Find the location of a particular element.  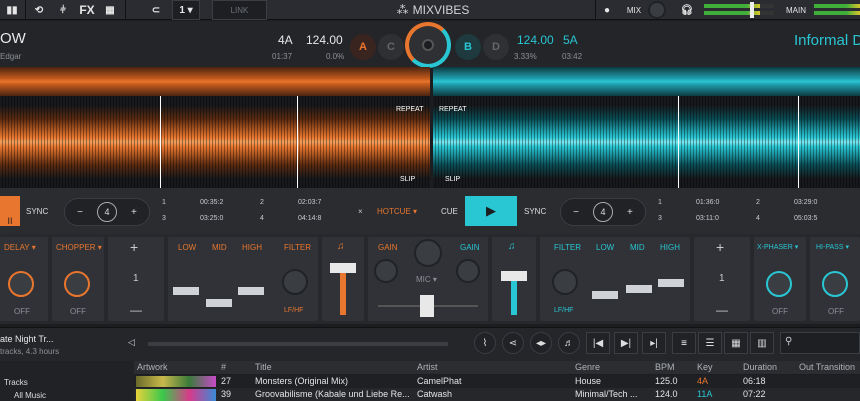

deck-b-loop-size: 4 is located at coordinates (603, 212).